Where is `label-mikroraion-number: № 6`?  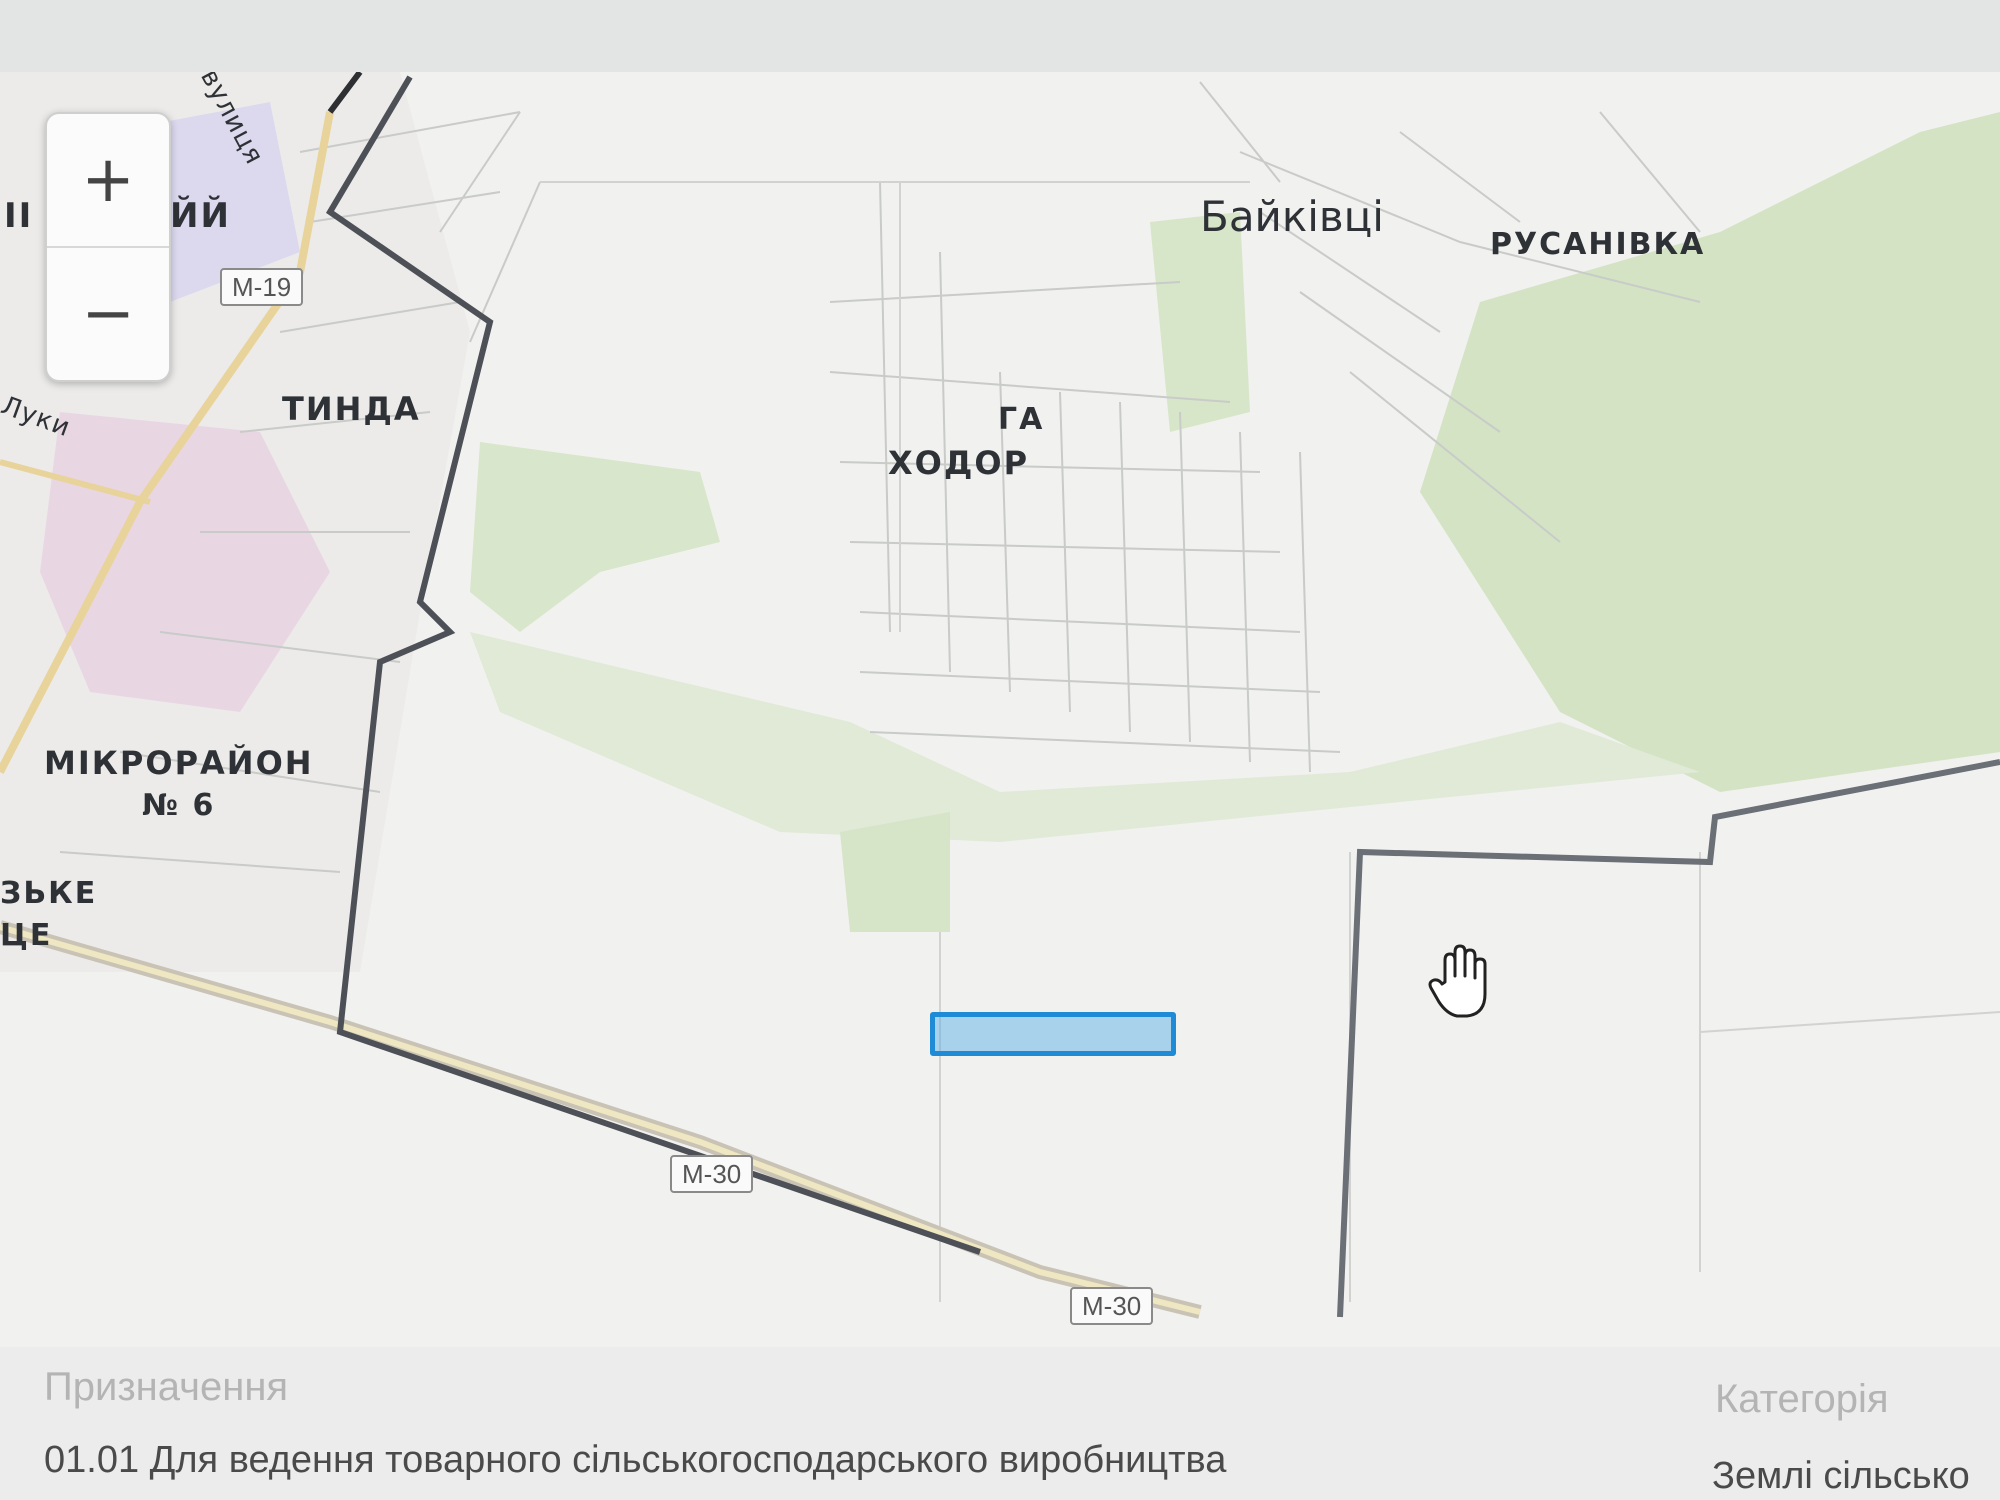 label-mikroraion-number: № 6 is located at coordinates (179, 805).